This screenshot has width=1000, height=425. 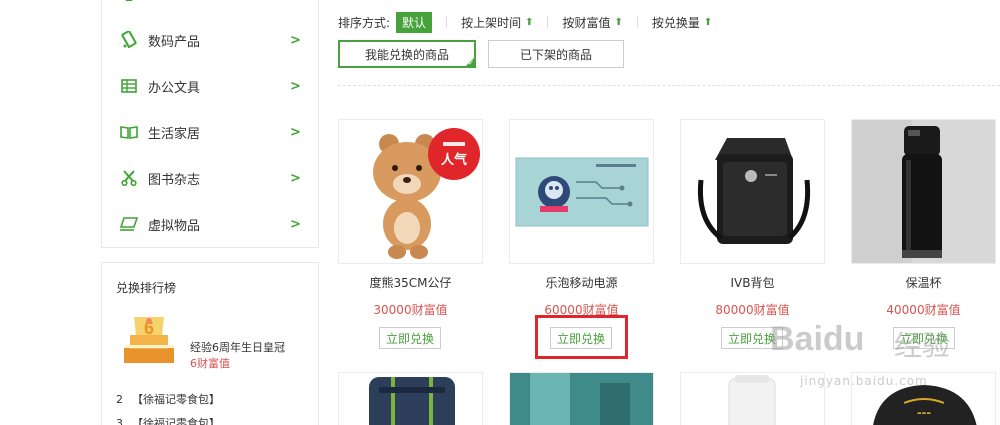 I want to click on product-price: 30000财富值, so click(x=410, y=310).